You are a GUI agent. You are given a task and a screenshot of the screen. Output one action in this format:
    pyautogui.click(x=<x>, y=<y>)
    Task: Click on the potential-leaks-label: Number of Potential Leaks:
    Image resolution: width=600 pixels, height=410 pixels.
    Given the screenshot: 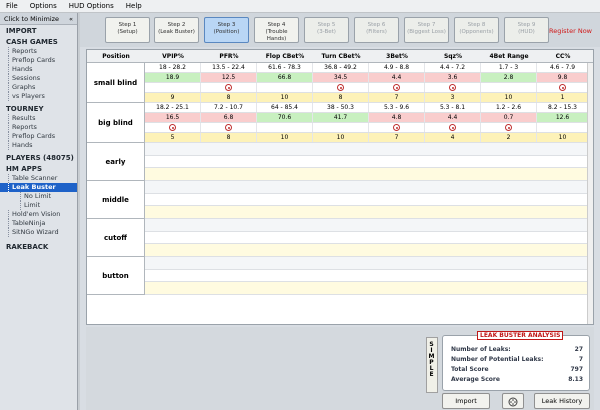 What is the action you would take?
    pyautogui.click(x=497, y=359)
    